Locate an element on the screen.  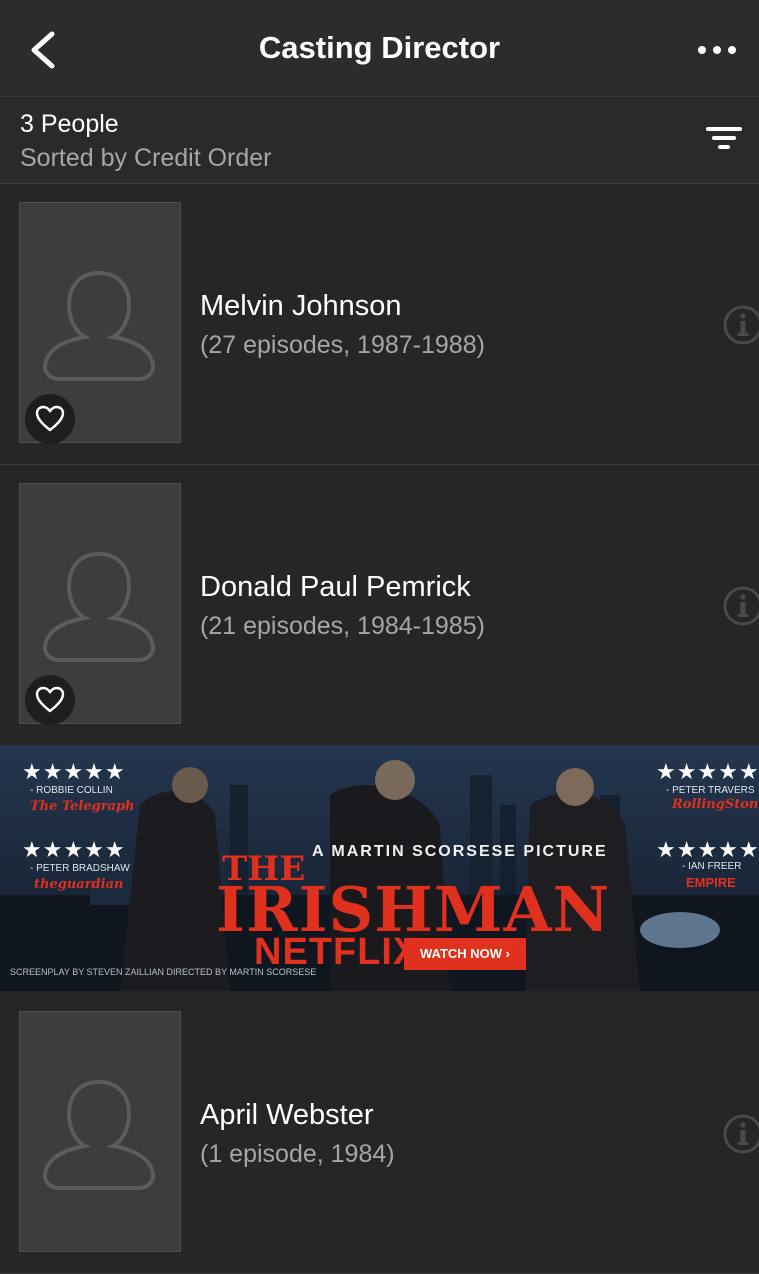
navigation-bar: Casting Director is located at coordinates (379, 48).